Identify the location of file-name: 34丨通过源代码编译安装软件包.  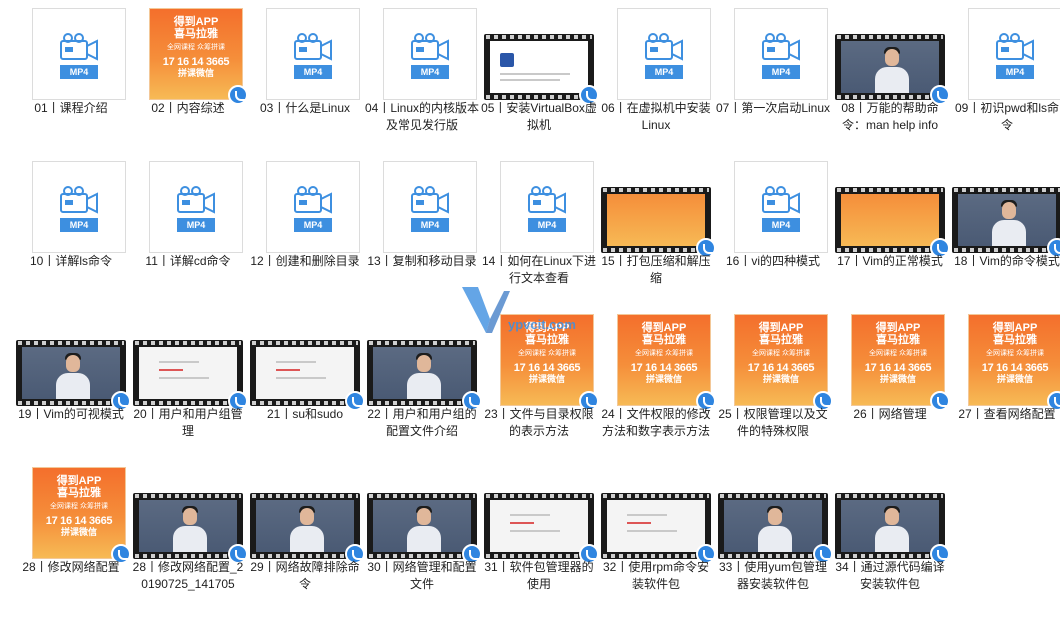
(890, 575).